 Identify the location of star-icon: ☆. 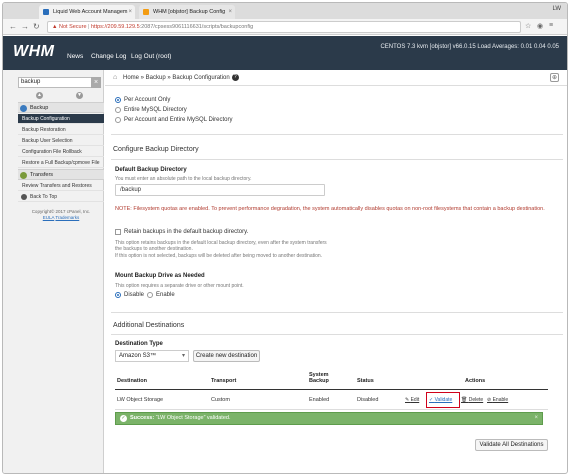
(528, 26).